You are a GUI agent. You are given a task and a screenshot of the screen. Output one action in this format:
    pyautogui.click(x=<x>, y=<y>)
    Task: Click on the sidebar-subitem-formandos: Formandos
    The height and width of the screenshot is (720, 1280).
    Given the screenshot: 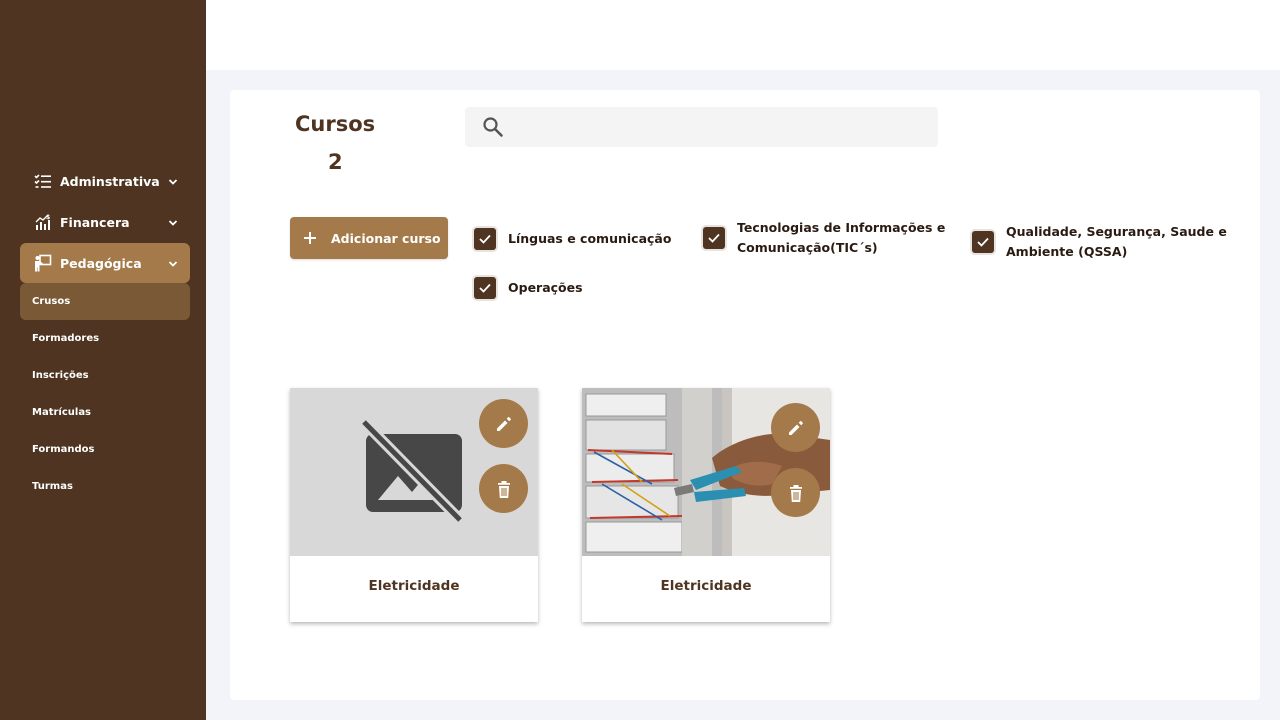 What is the action you would take?
    pyautogui.click(x=105, y=449)
    